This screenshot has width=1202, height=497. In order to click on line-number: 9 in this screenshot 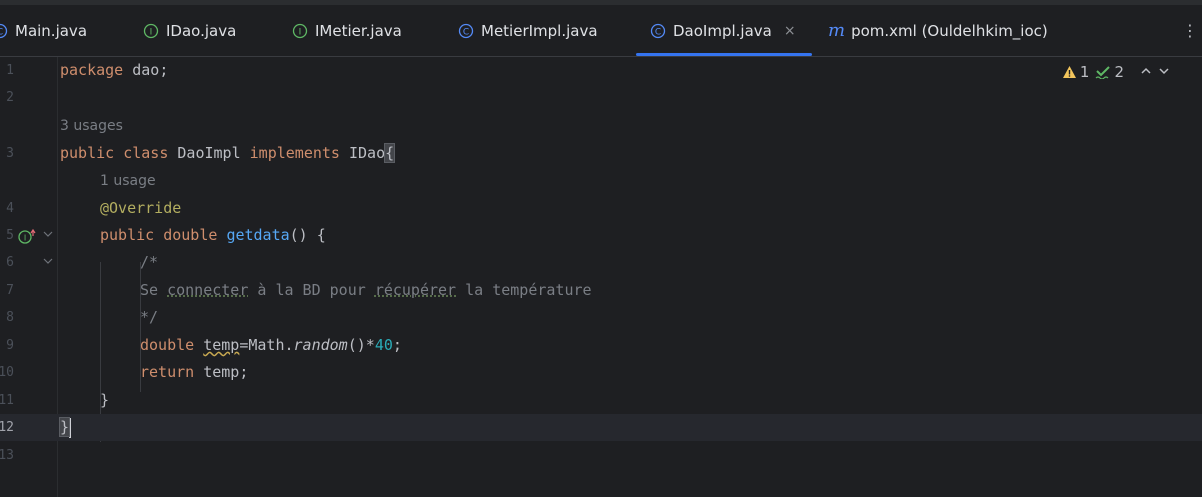, I will do `click(10, 345)`.